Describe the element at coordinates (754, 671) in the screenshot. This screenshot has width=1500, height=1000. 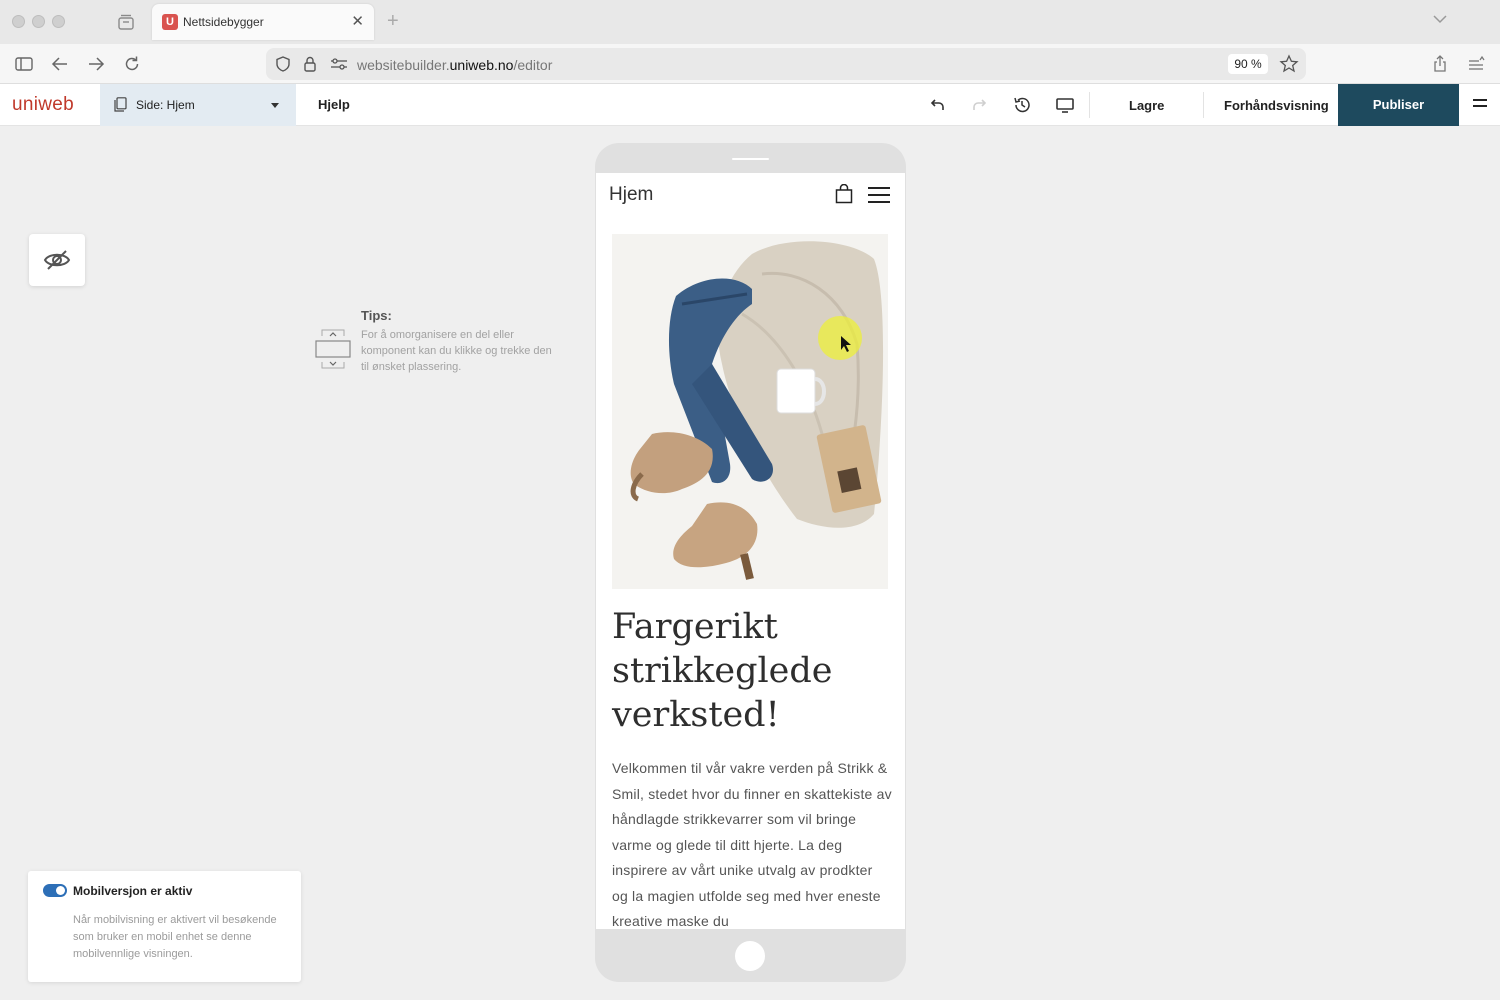
I see `hero-headline: Fargerikt strikkeglede verksted!` at that location.